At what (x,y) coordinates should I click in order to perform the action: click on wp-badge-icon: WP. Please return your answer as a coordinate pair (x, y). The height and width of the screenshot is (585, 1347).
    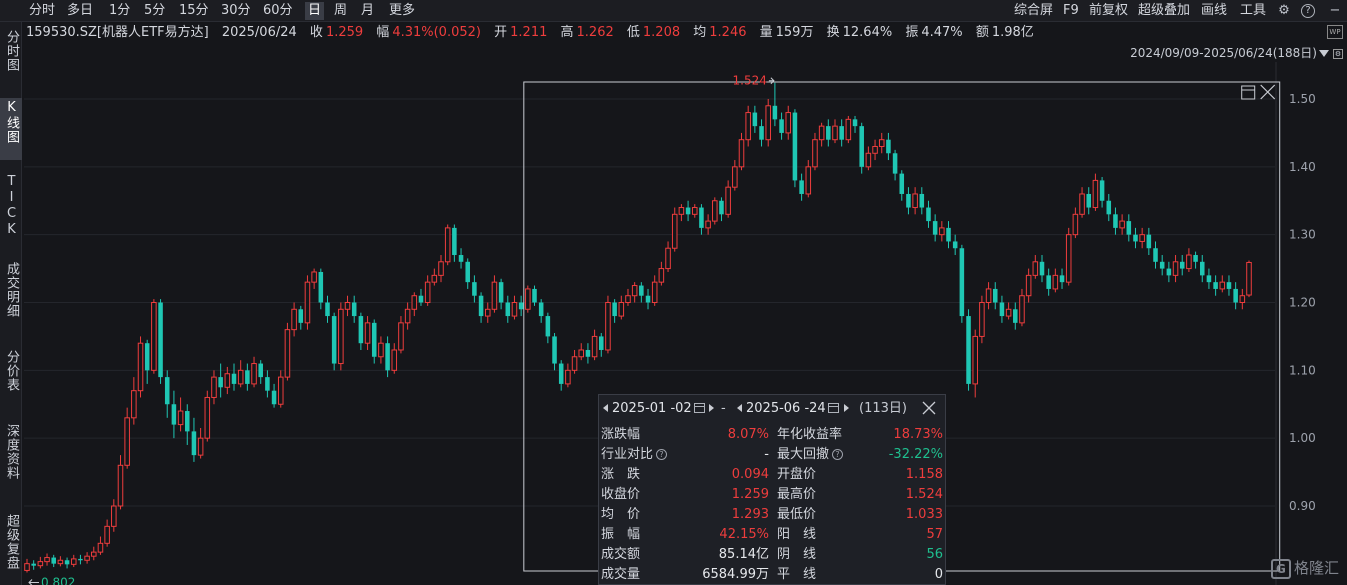
    Looking at the image, I should click on (1335, 32).